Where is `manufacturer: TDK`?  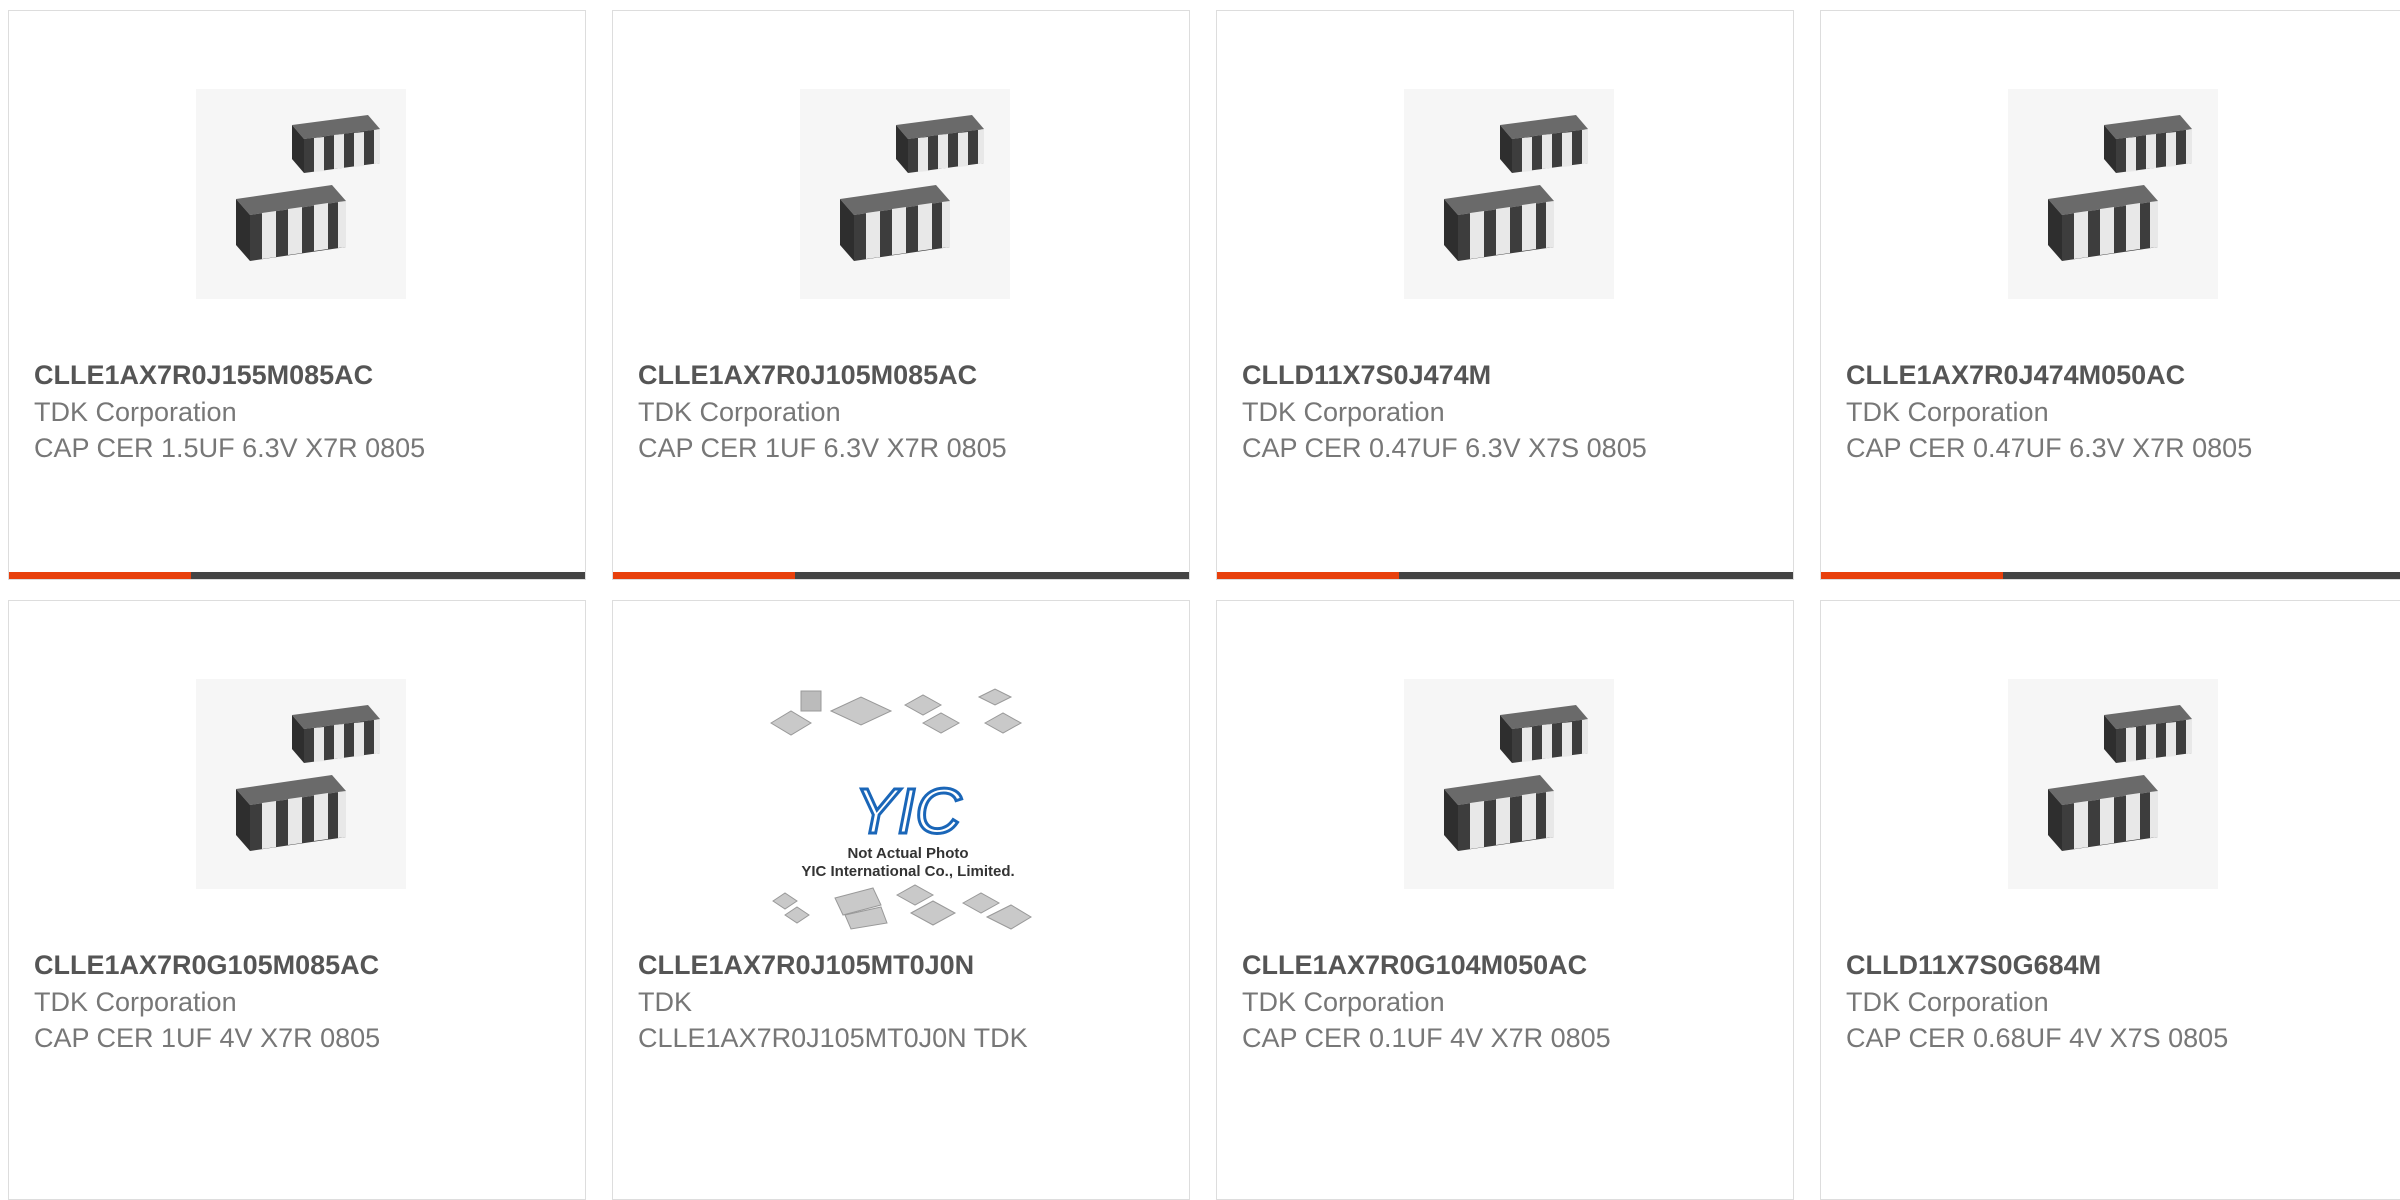 manufacturer: TDK is located at coordinates (665, 1002).